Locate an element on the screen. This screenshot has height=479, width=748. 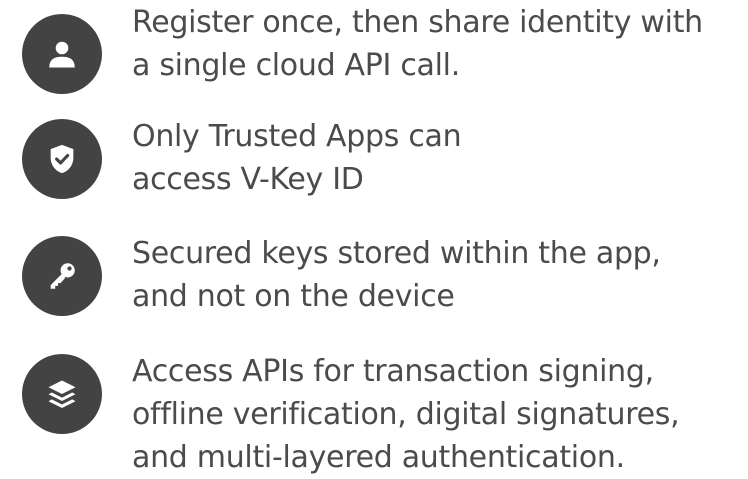
feature-text: Only Trusted Apps can access V-Key ID is located at coordinates (437, 158).